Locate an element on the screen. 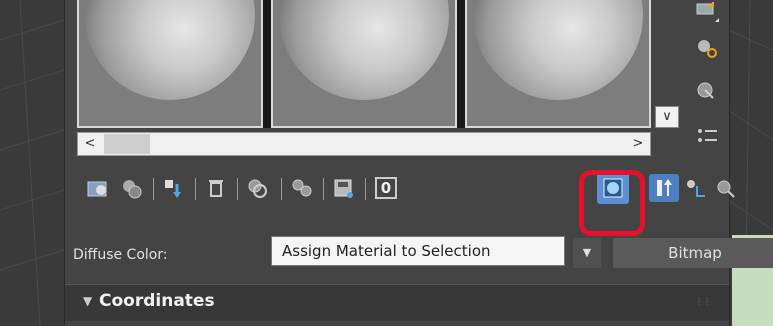 This screenshot has height=326, width=773. go-forward-to-sibling-icon is located at coordinates (726, 188).